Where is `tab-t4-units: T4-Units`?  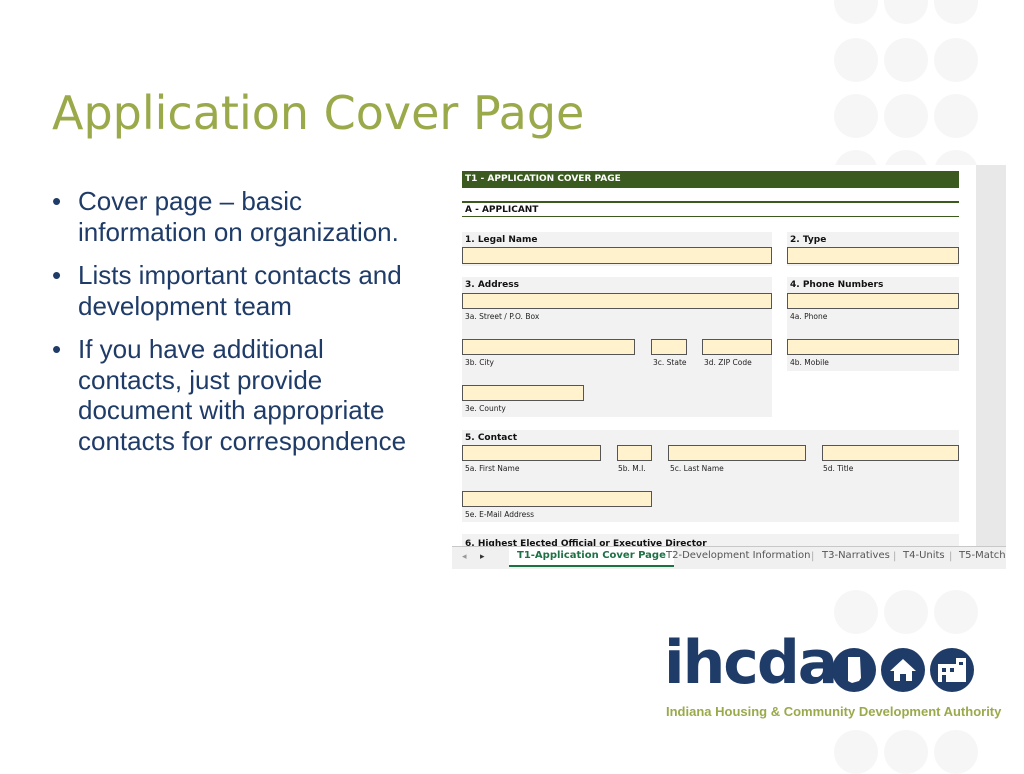 tab-t4-units: T4-Units is located at coordinates (924, 555).